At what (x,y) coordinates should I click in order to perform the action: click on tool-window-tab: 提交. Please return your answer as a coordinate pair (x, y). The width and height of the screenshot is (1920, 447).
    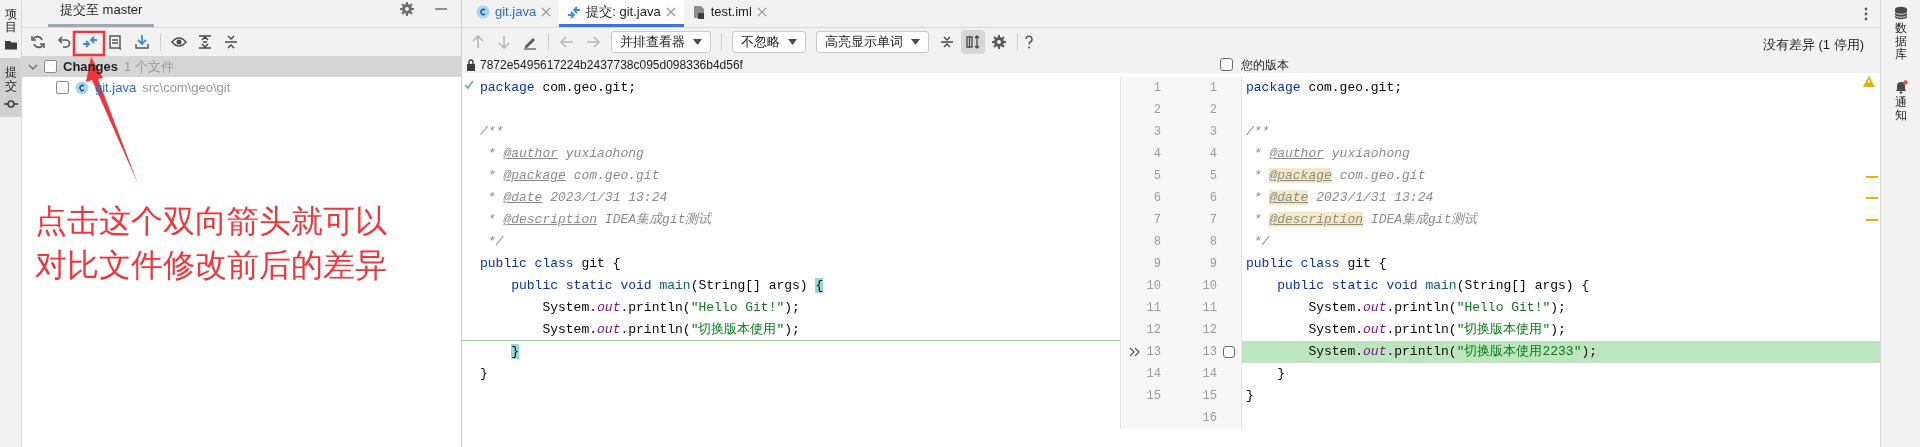
    Looking at the image, I should click on (10, 87).